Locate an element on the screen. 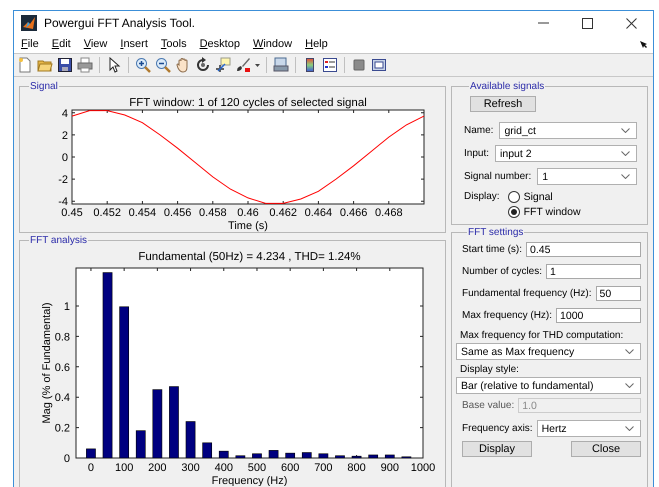  axis-tick-label: 4 is located at coordinates (65, 114).